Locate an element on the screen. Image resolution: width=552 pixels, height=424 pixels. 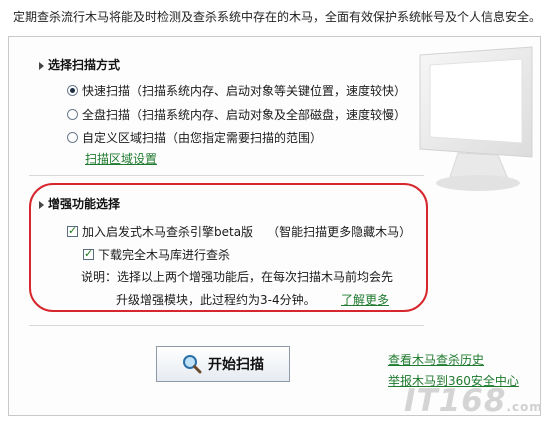
start-scan-button: 开始扫描 is located at coordinates (223, 364).